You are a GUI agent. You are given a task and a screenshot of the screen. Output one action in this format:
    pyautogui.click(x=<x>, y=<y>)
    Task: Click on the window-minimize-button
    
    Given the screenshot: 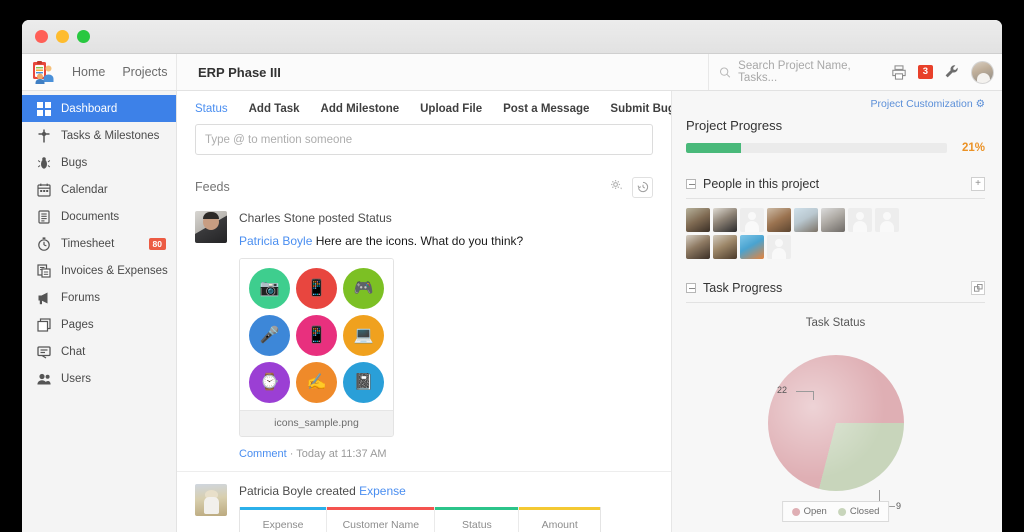 What is the action you would take?
    pyautogui.click(x=62, y=36)
    